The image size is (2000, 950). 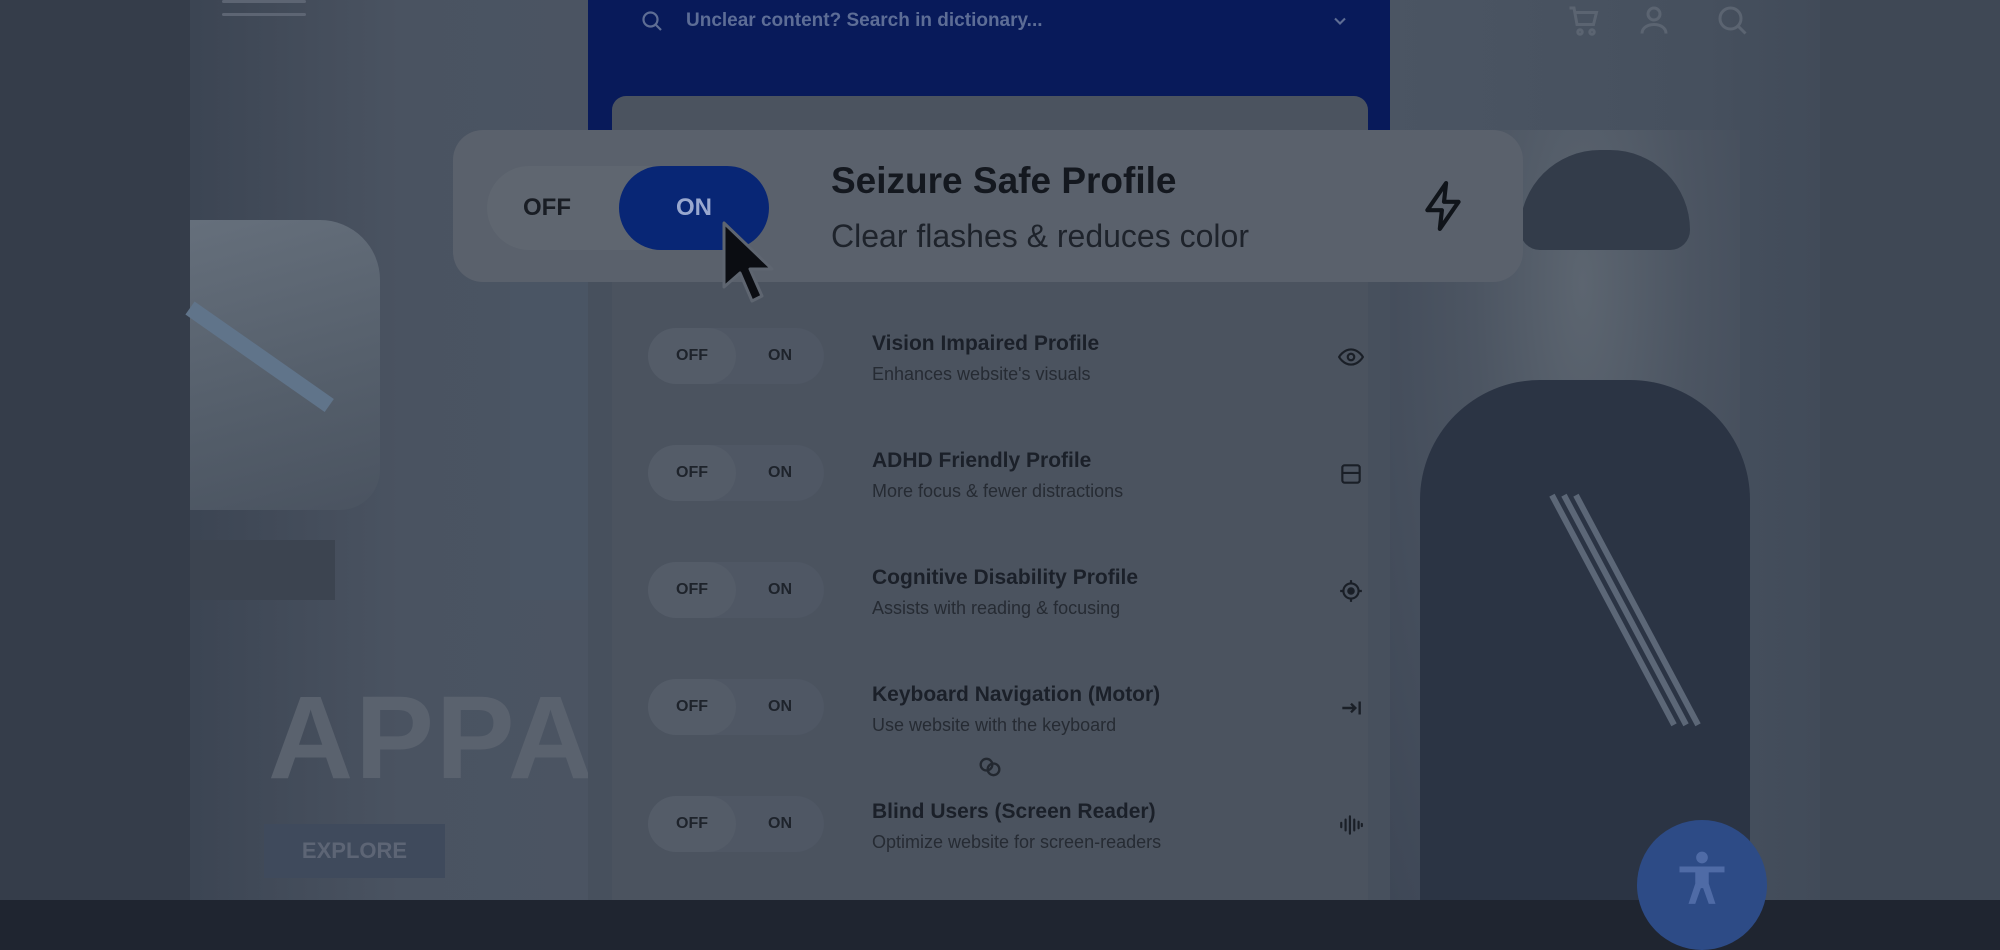 I want to click on hero-image-block, so click(x=550, y=430).